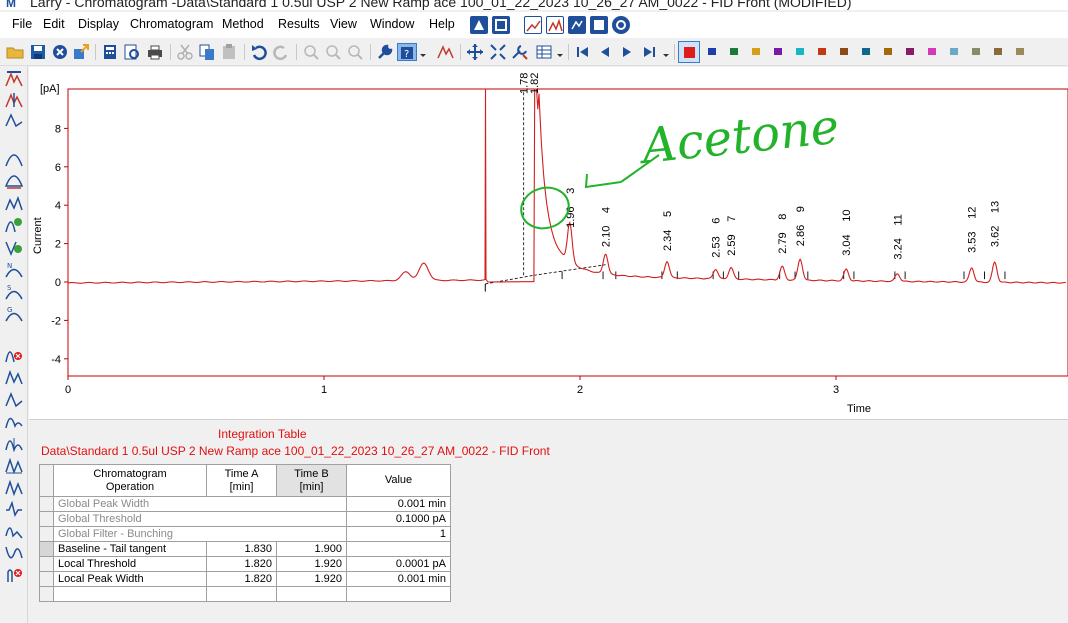 The width and height of the screenshot is (1068, 623). I want to click on table-row: Global Threshold 0.1000 pA, so click(245, 519).